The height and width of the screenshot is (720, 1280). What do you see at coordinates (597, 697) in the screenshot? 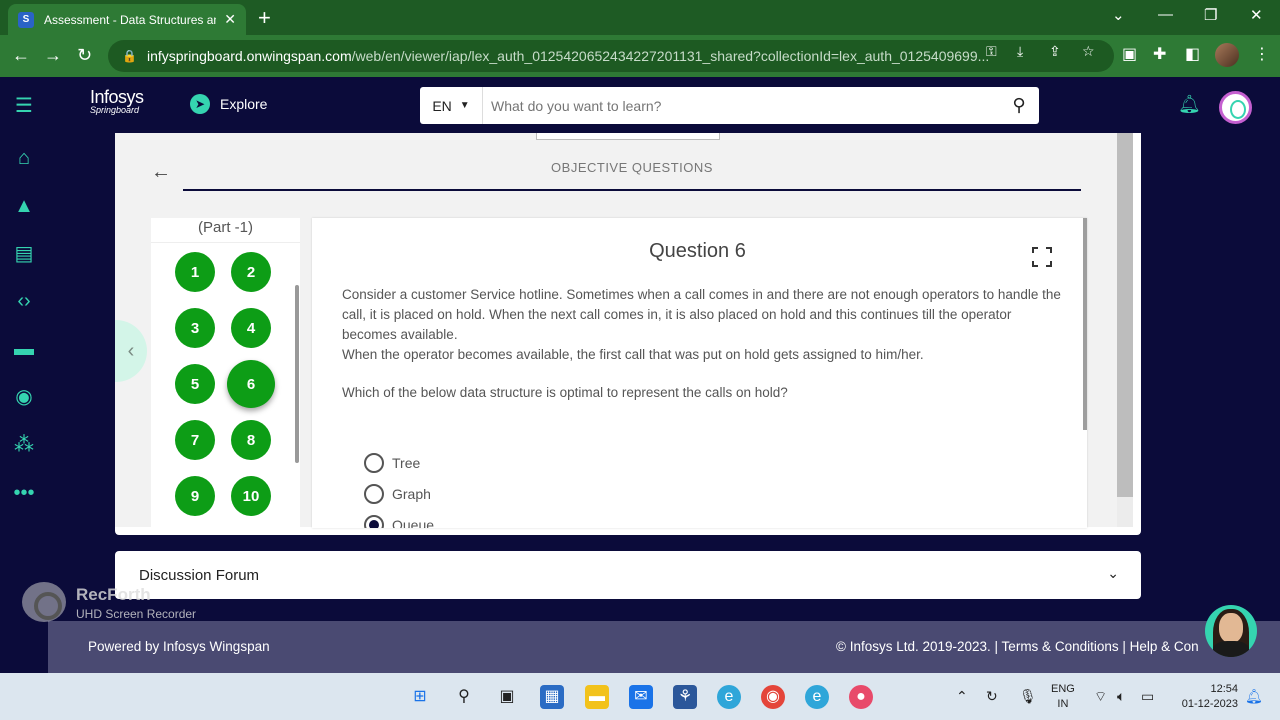
I see `file-explorer-icon: ▬` at bounding box center [597, 697].